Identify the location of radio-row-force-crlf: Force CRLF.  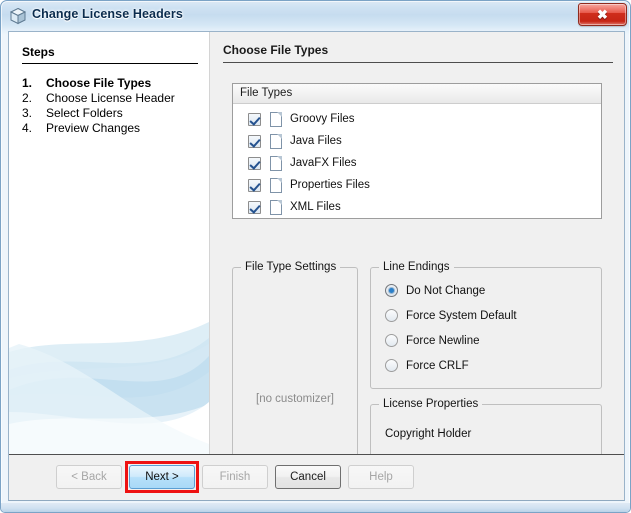
(427, 365).